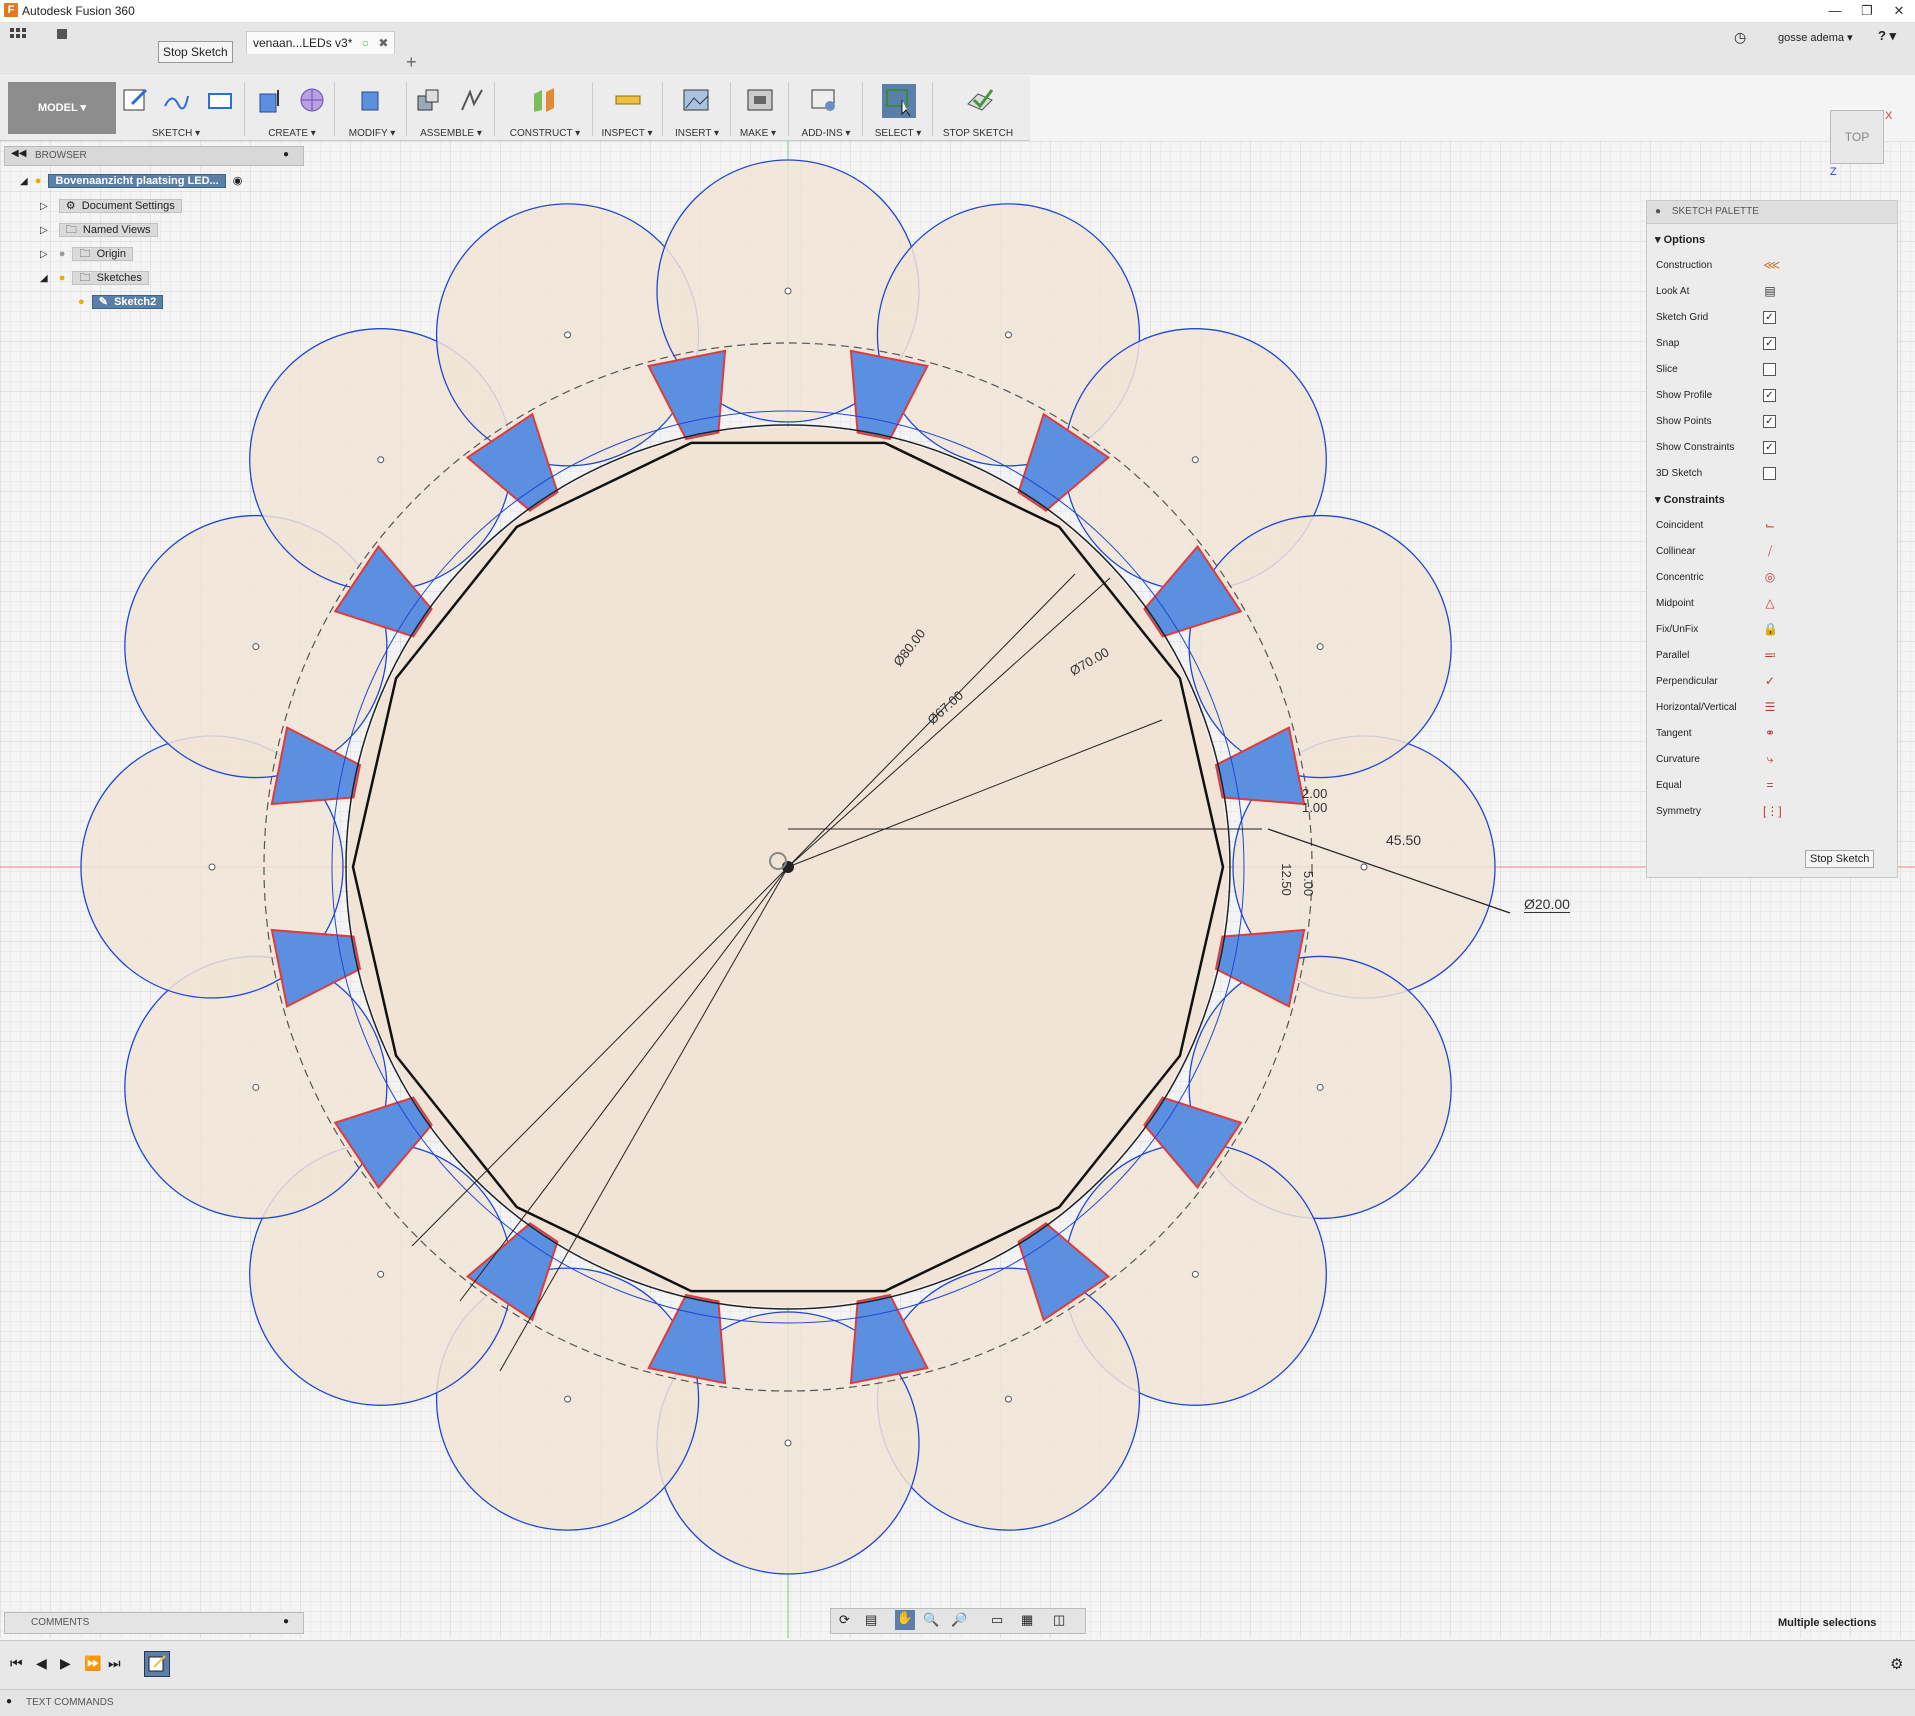  What do you see at coordinates (760, 100) in the screenshot?
I see `3d-print-icon` at bounding box center [760, 100].